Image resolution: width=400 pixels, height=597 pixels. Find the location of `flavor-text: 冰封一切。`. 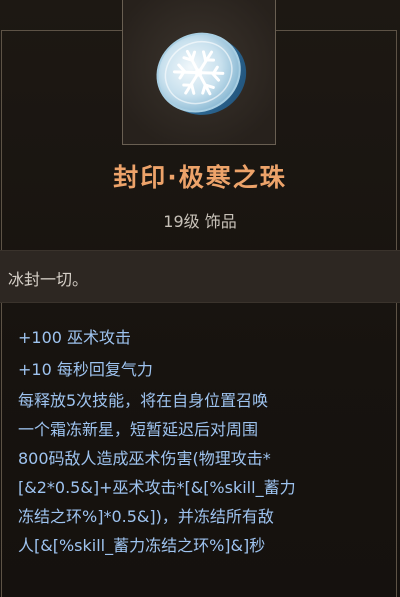

flavor-text: 冰封一切。 is located at coordinates (48, 279).